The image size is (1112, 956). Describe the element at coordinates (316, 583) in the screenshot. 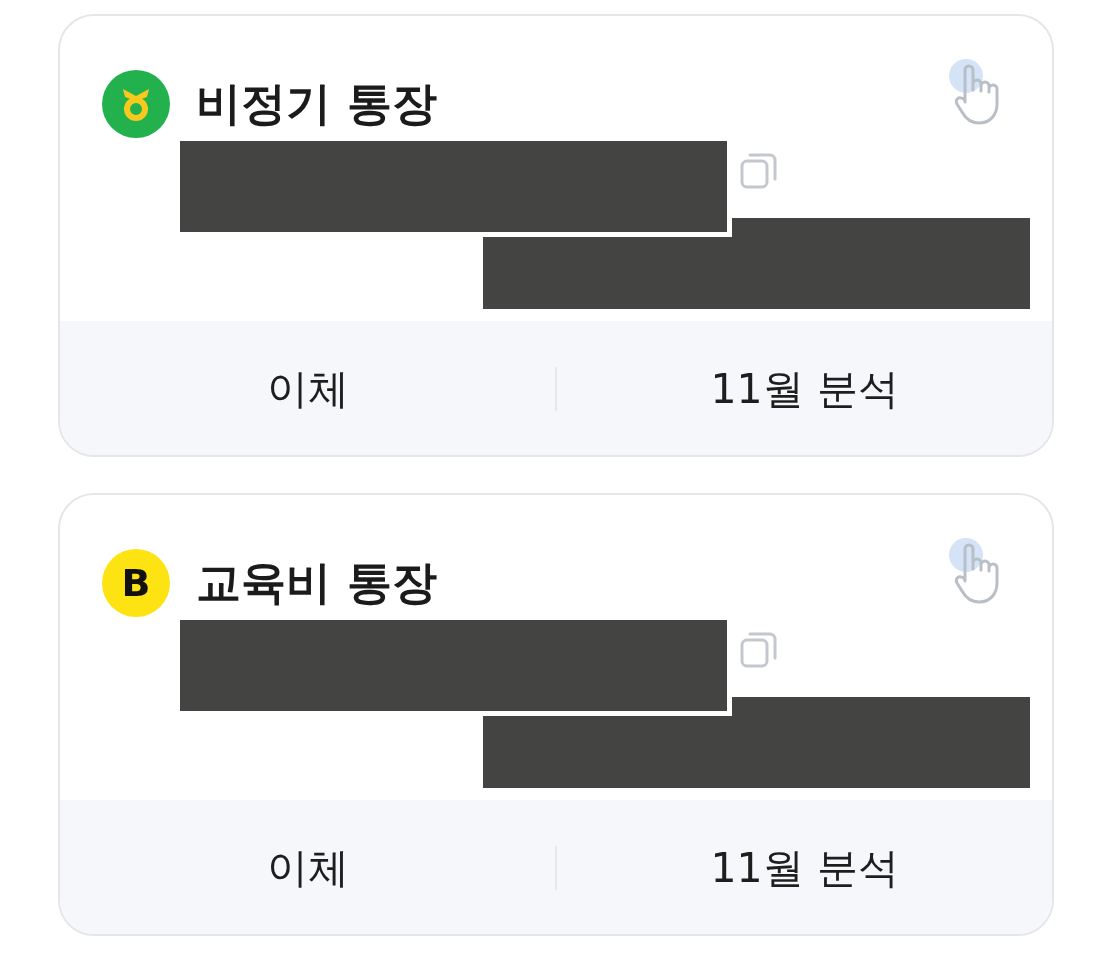

I see `account-title: 교육비 통장` at that location.